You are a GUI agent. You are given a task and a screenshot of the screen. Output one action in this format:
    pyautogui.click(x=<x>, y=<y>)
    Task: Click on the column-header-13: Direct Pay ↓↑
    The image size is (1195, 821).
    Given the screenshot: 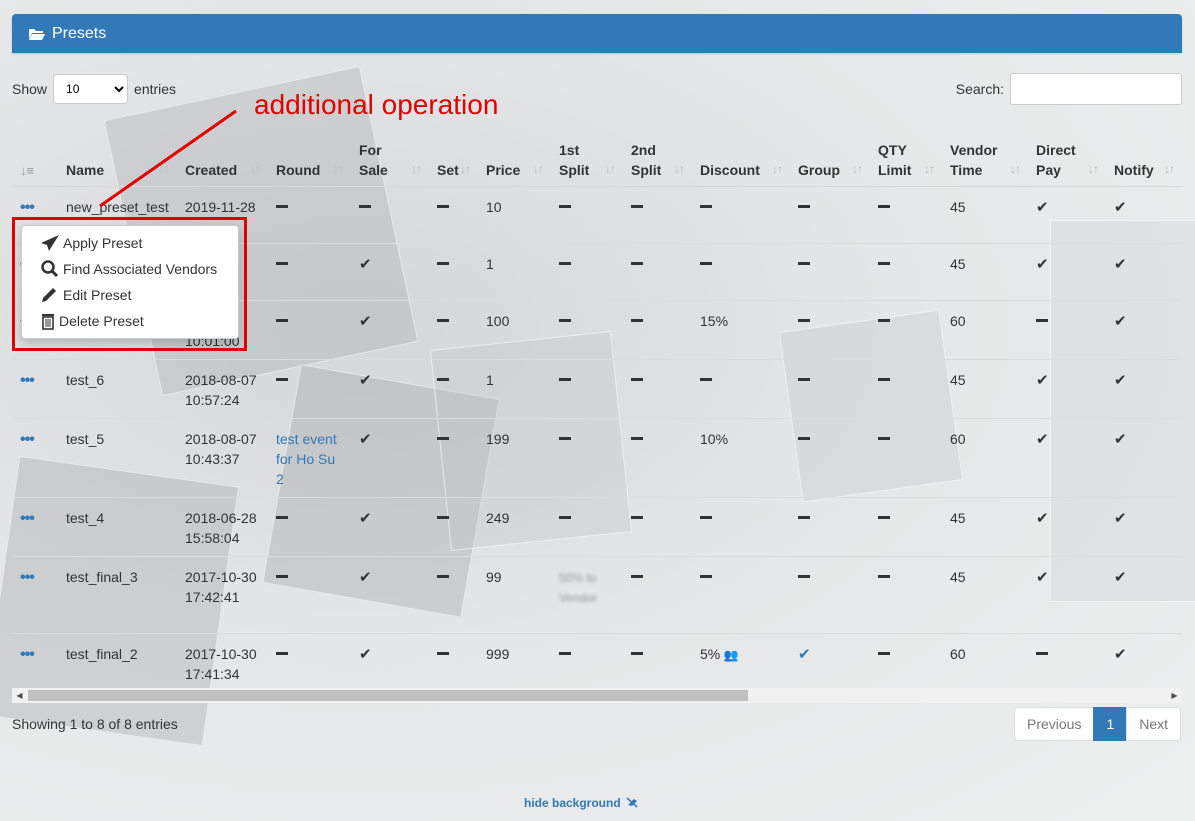 What is the action you would take?
    pyautogui.click(x=1067, y=164)
    